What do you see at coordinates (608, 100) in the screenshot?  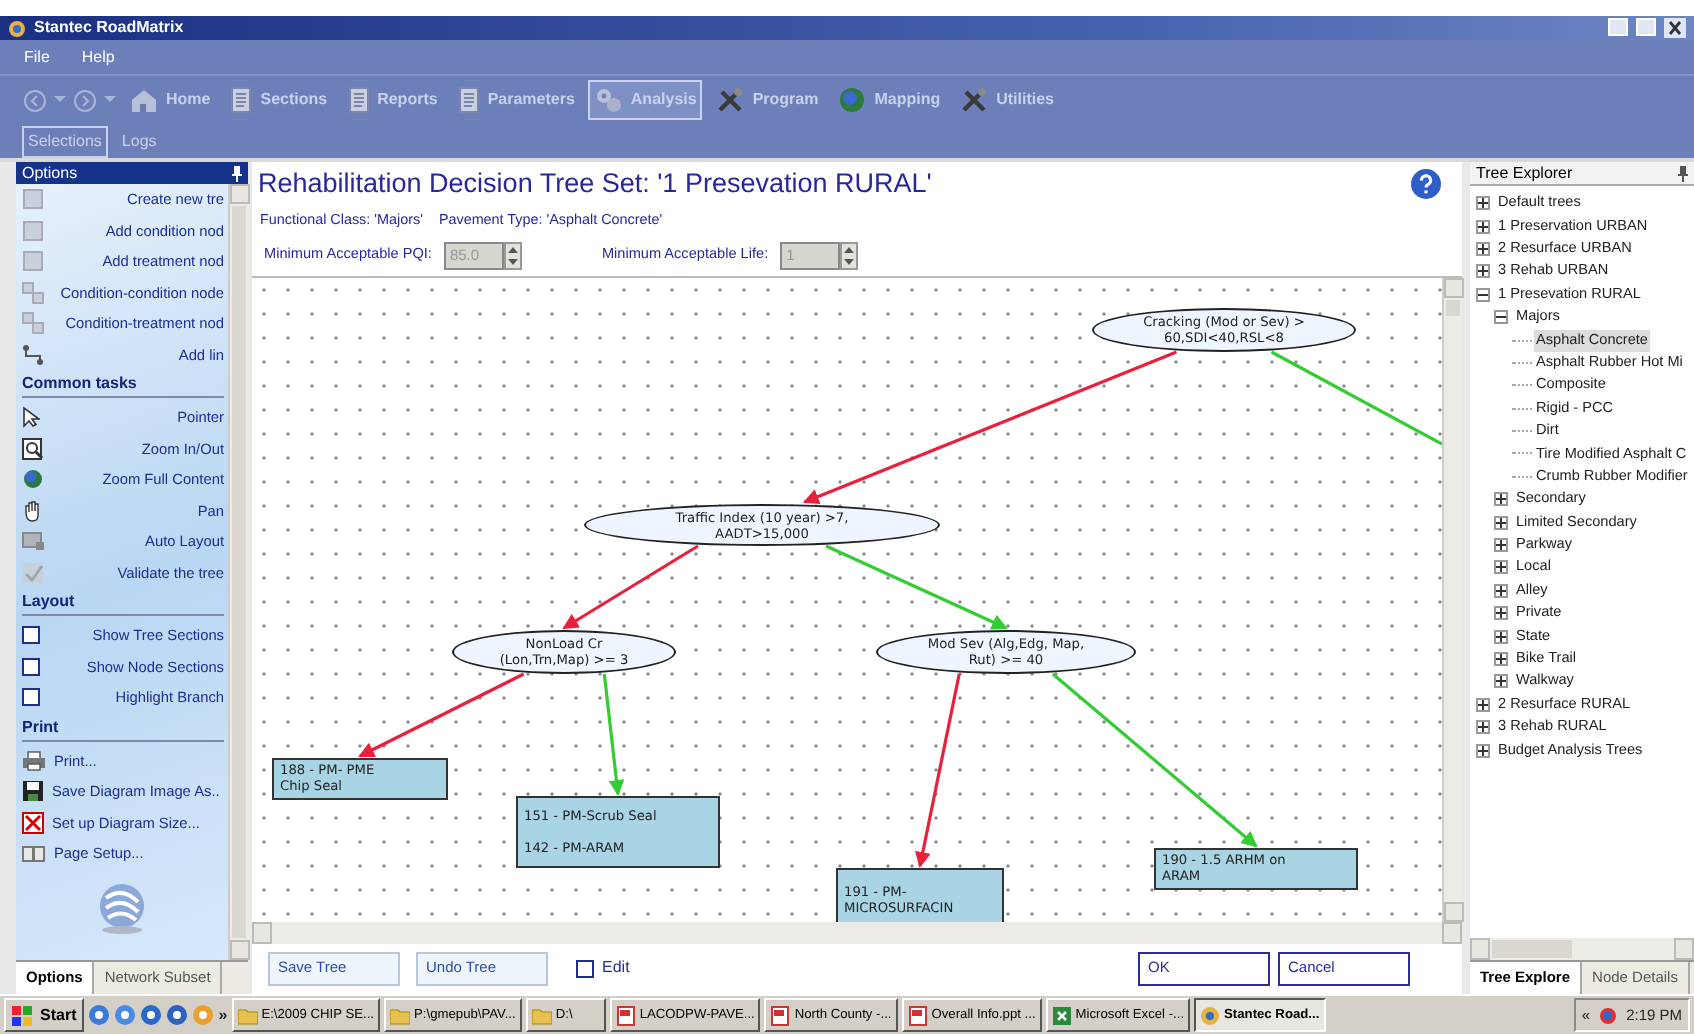 I see `gears-icon` at bounding box center [608, 100].